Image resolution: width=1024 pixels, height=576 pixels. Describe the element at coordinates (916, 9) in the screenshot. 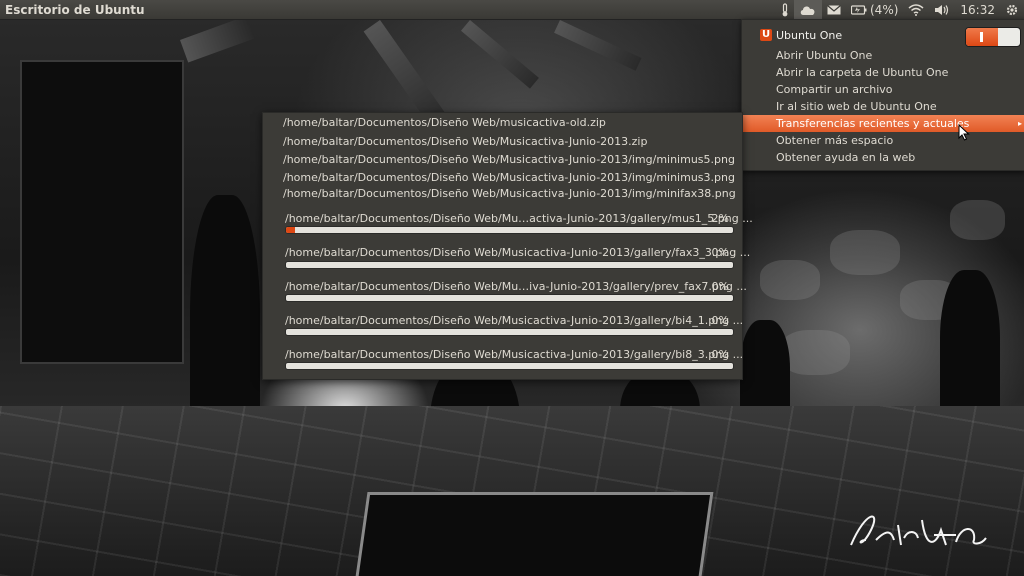

I see `wifi-icon` at that location.